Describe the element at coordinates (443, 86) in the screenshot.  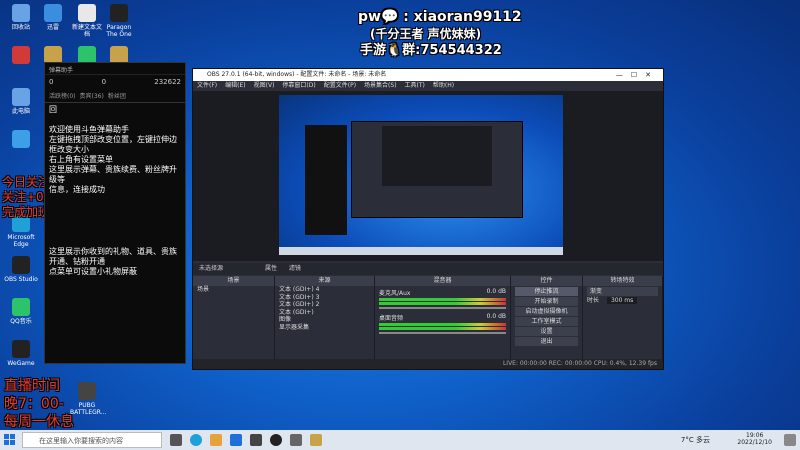
I see `menu-help: 帮助(H)` at that location.